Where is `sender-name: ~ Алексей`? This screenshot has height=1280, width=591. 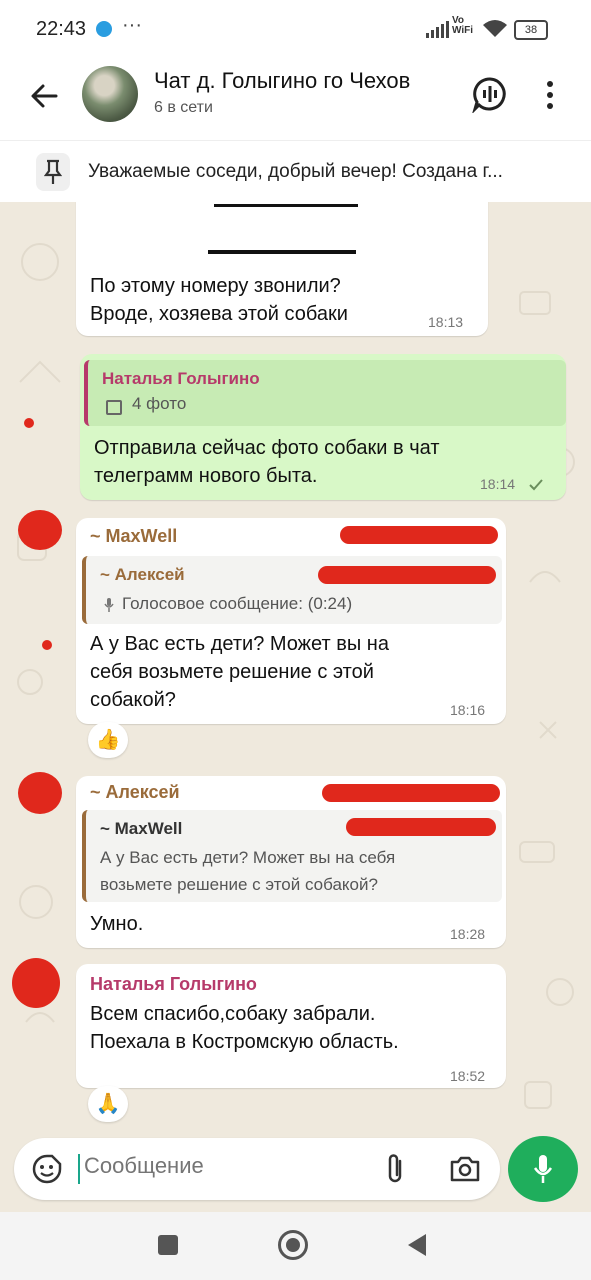 sender-name: ~ Алексей is located at coordinates (135, 792).